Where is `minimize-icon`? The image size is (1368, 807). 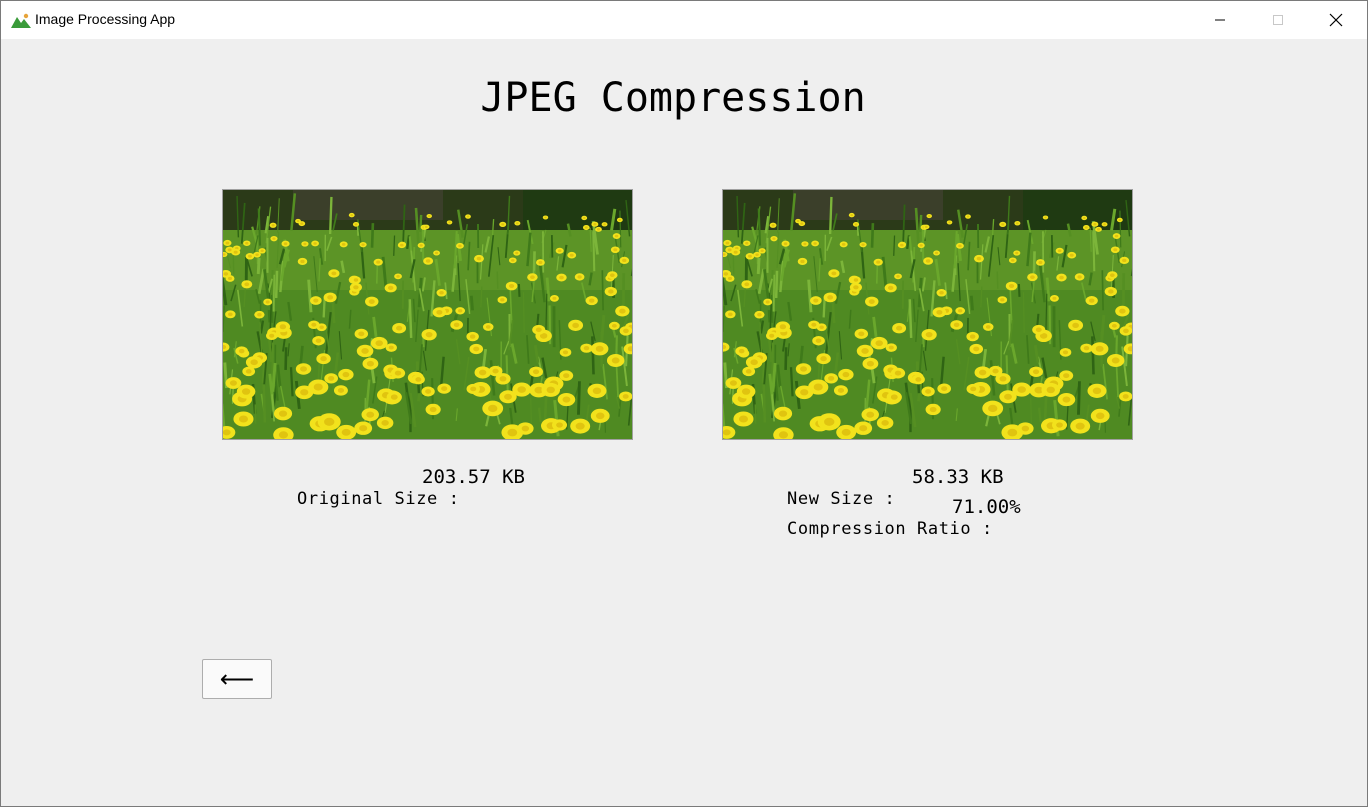
minimize-icon is located at coordinates (1220, 20).